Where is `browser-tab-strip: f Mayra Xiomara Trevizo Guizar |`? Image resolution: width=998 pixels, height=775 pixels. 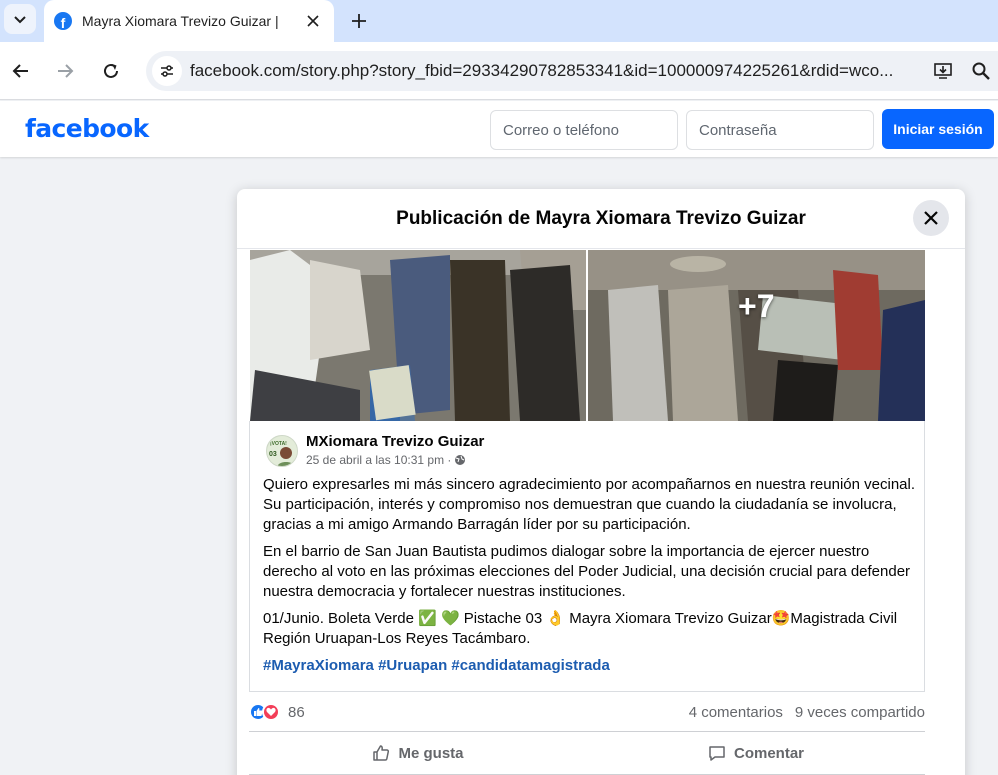
browser-tab-strip: f Mayra Xiomara Trevizo Guizar | is located at coordinates (499, 21).